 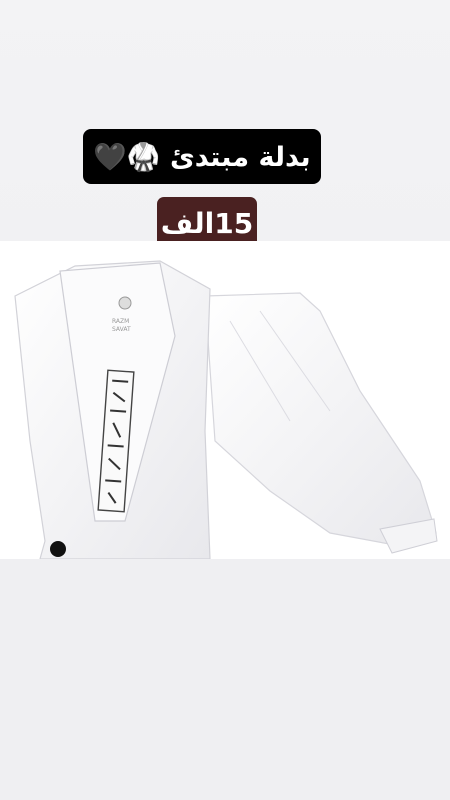 What do you see at coordinates (207, 223) in the screenshot?
I see `product-price: 15الف` at bounding box center [207, 223].